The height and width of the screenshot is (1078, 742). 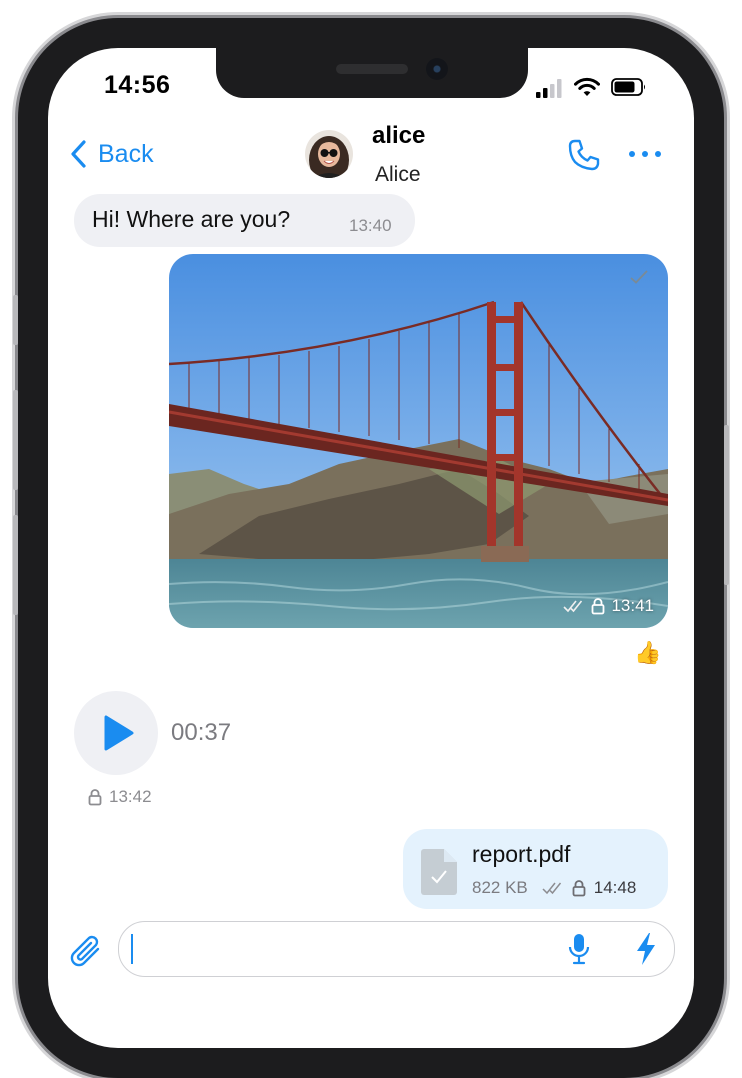 I want to click on play-icon, so click(x=119, y=733).